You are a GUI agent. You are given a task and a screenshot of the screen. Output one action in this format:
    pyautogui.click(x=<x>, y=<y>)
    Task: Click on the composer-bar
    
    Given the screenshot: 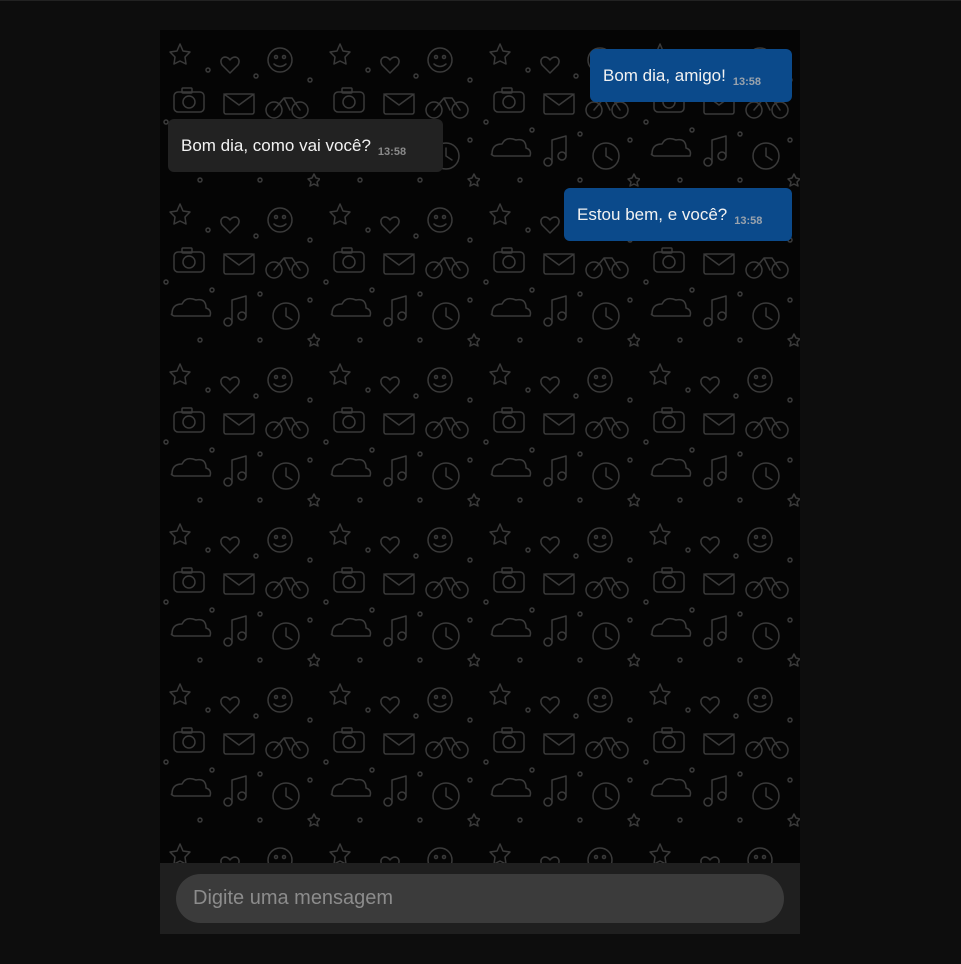 What is the action you would take?
    pyautogui.click(x=480, y=898)
    